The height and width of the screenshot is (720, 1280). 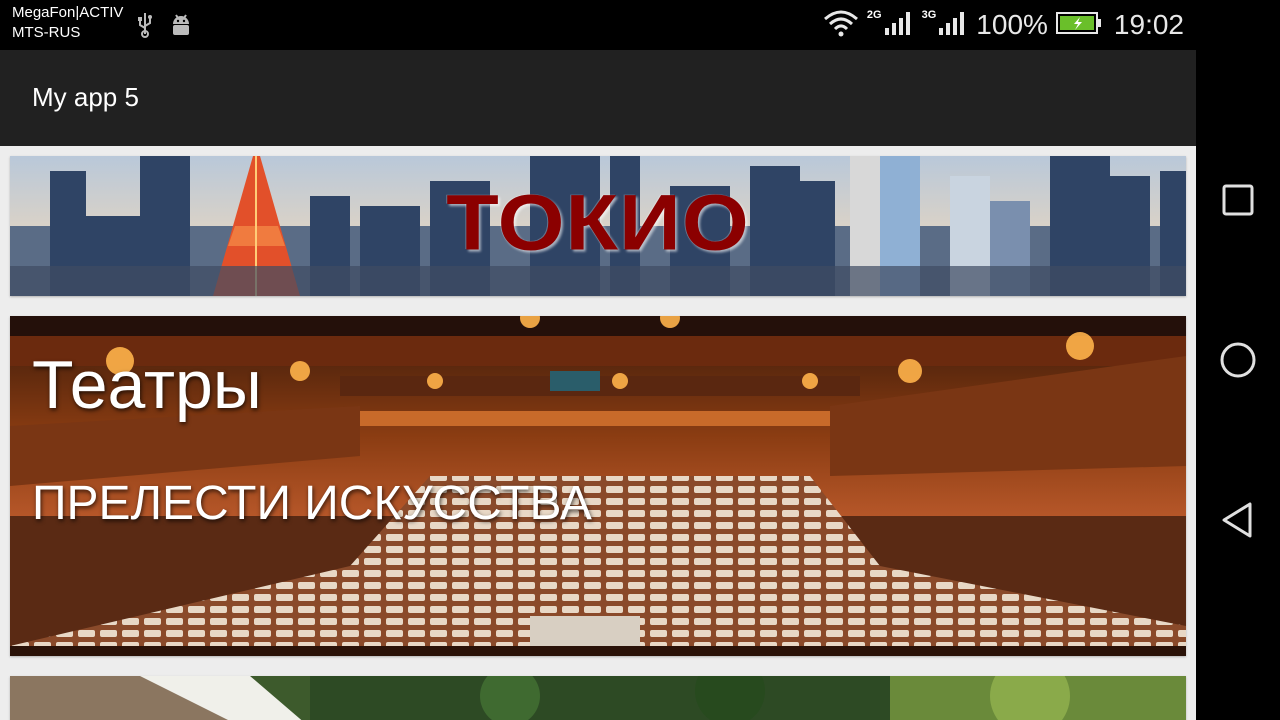 I want to click on app-bar: My app 5, so click(x=598, y=98).